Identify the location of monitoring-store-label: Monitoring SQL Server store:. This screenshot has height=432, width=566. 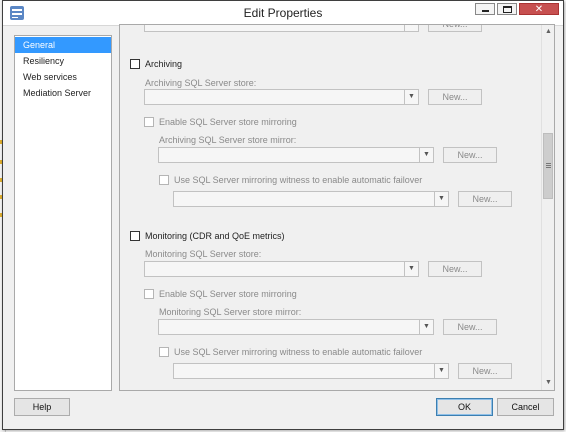
(203, 254).